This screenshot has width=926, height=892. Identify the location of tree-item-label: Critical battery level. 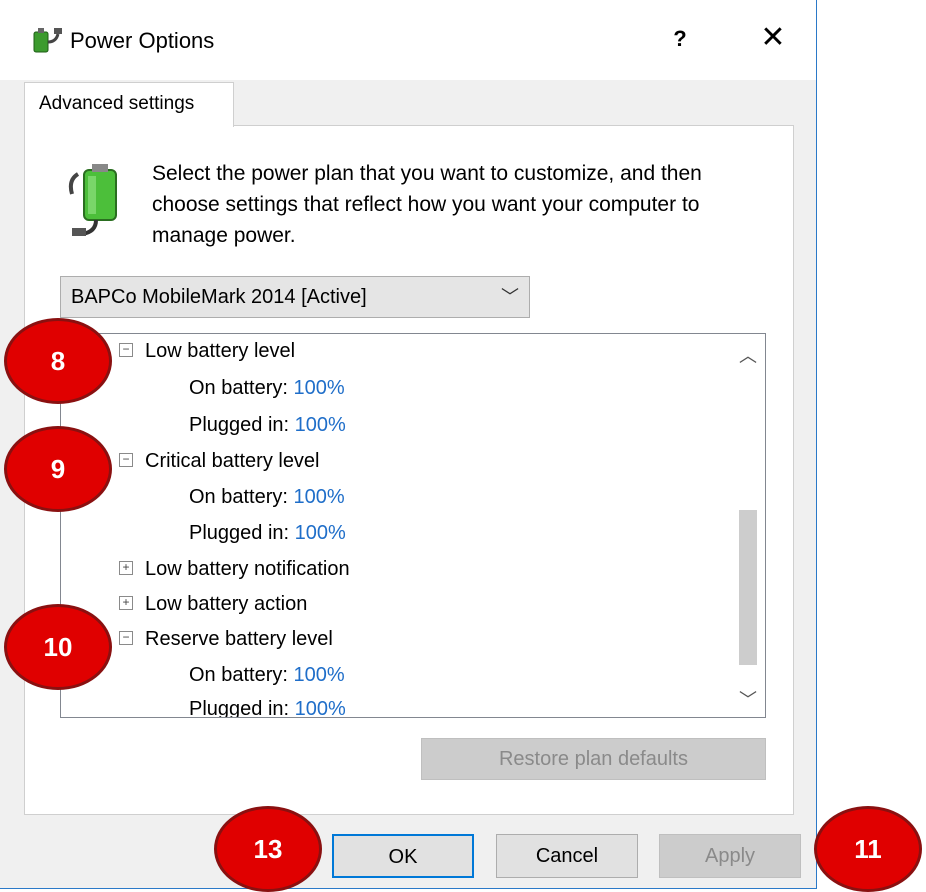
(232, 461).